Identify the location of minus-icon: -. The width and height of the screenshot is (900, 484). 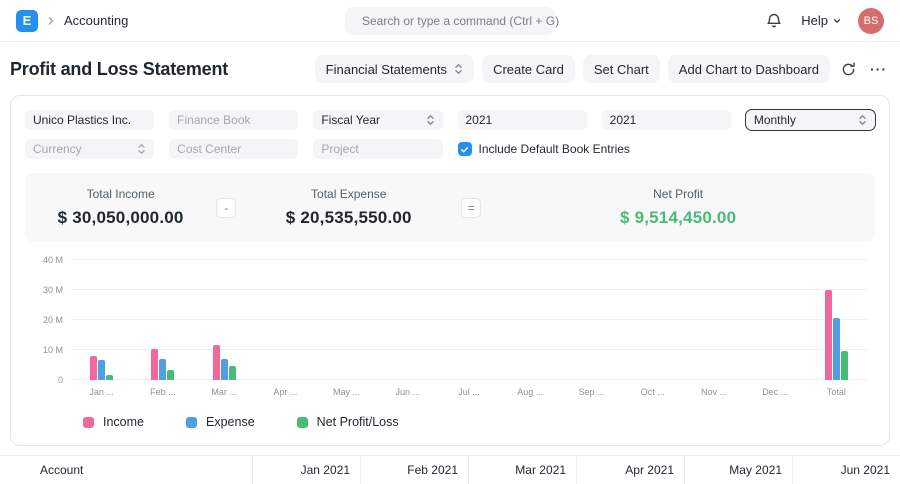
(226, 207).